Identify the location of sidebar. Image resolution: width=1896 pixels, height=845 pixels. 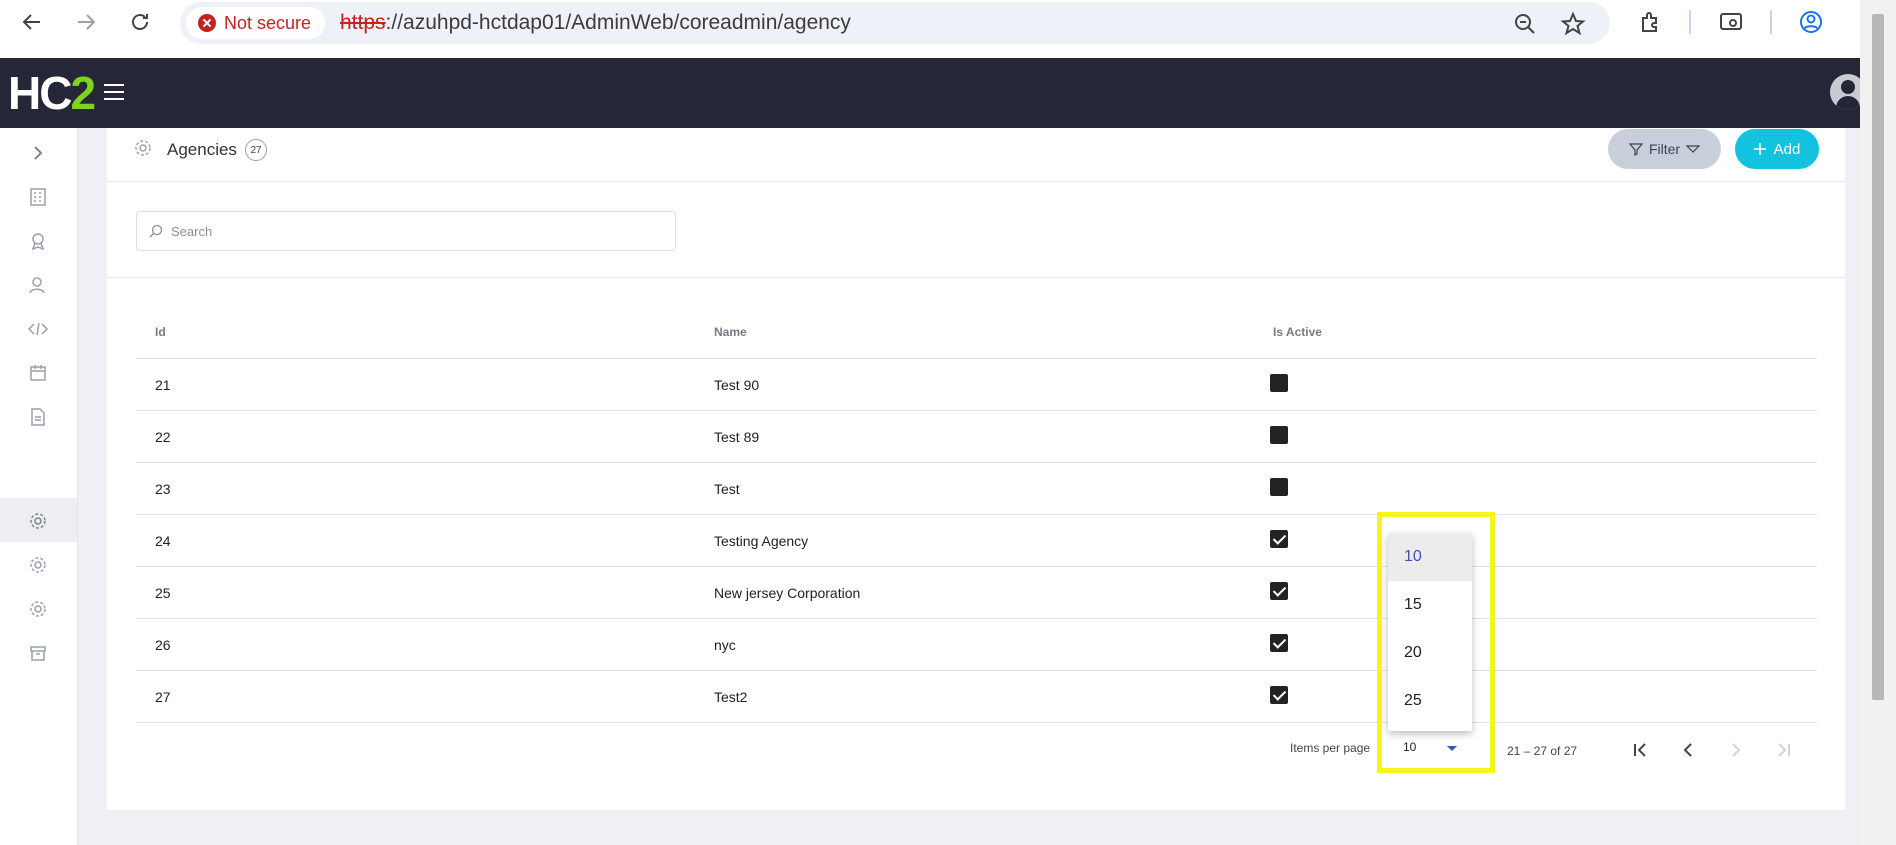
(39, 486).